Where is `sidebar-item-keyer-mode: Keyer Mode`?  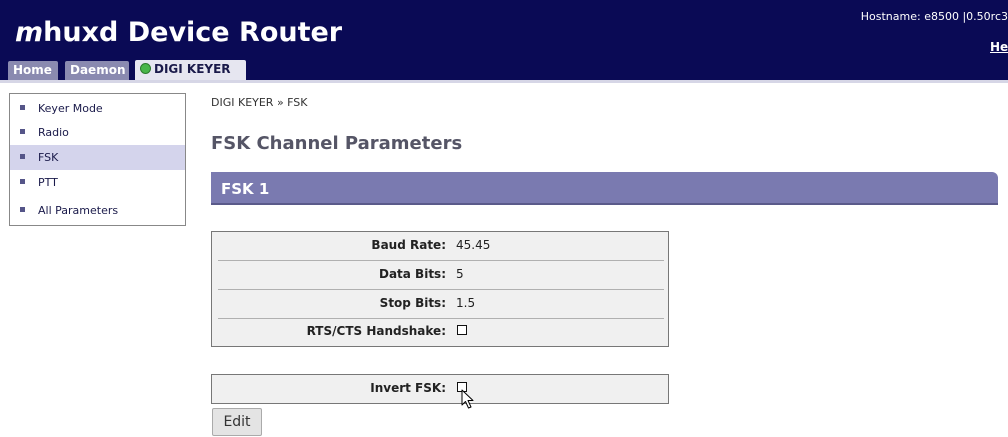 sidebar-item-keyer-mode: Keyer Mode is located at coordinates (97, 108).